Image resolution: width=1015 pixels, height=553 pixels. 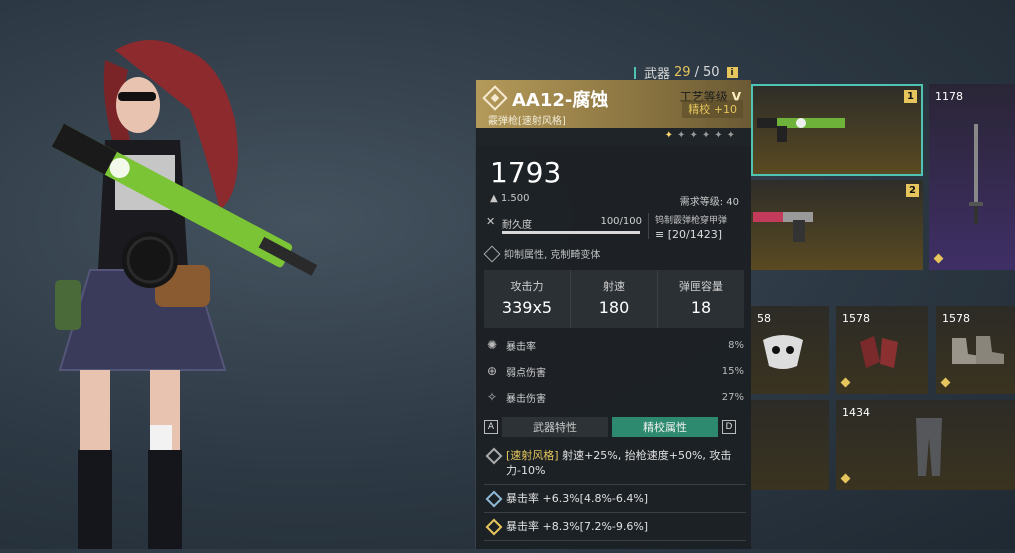 What do you see at coordinates (660, 234) in the screenshot?
I see `ammo-icon: ≡` at bounding box center [660, 234].